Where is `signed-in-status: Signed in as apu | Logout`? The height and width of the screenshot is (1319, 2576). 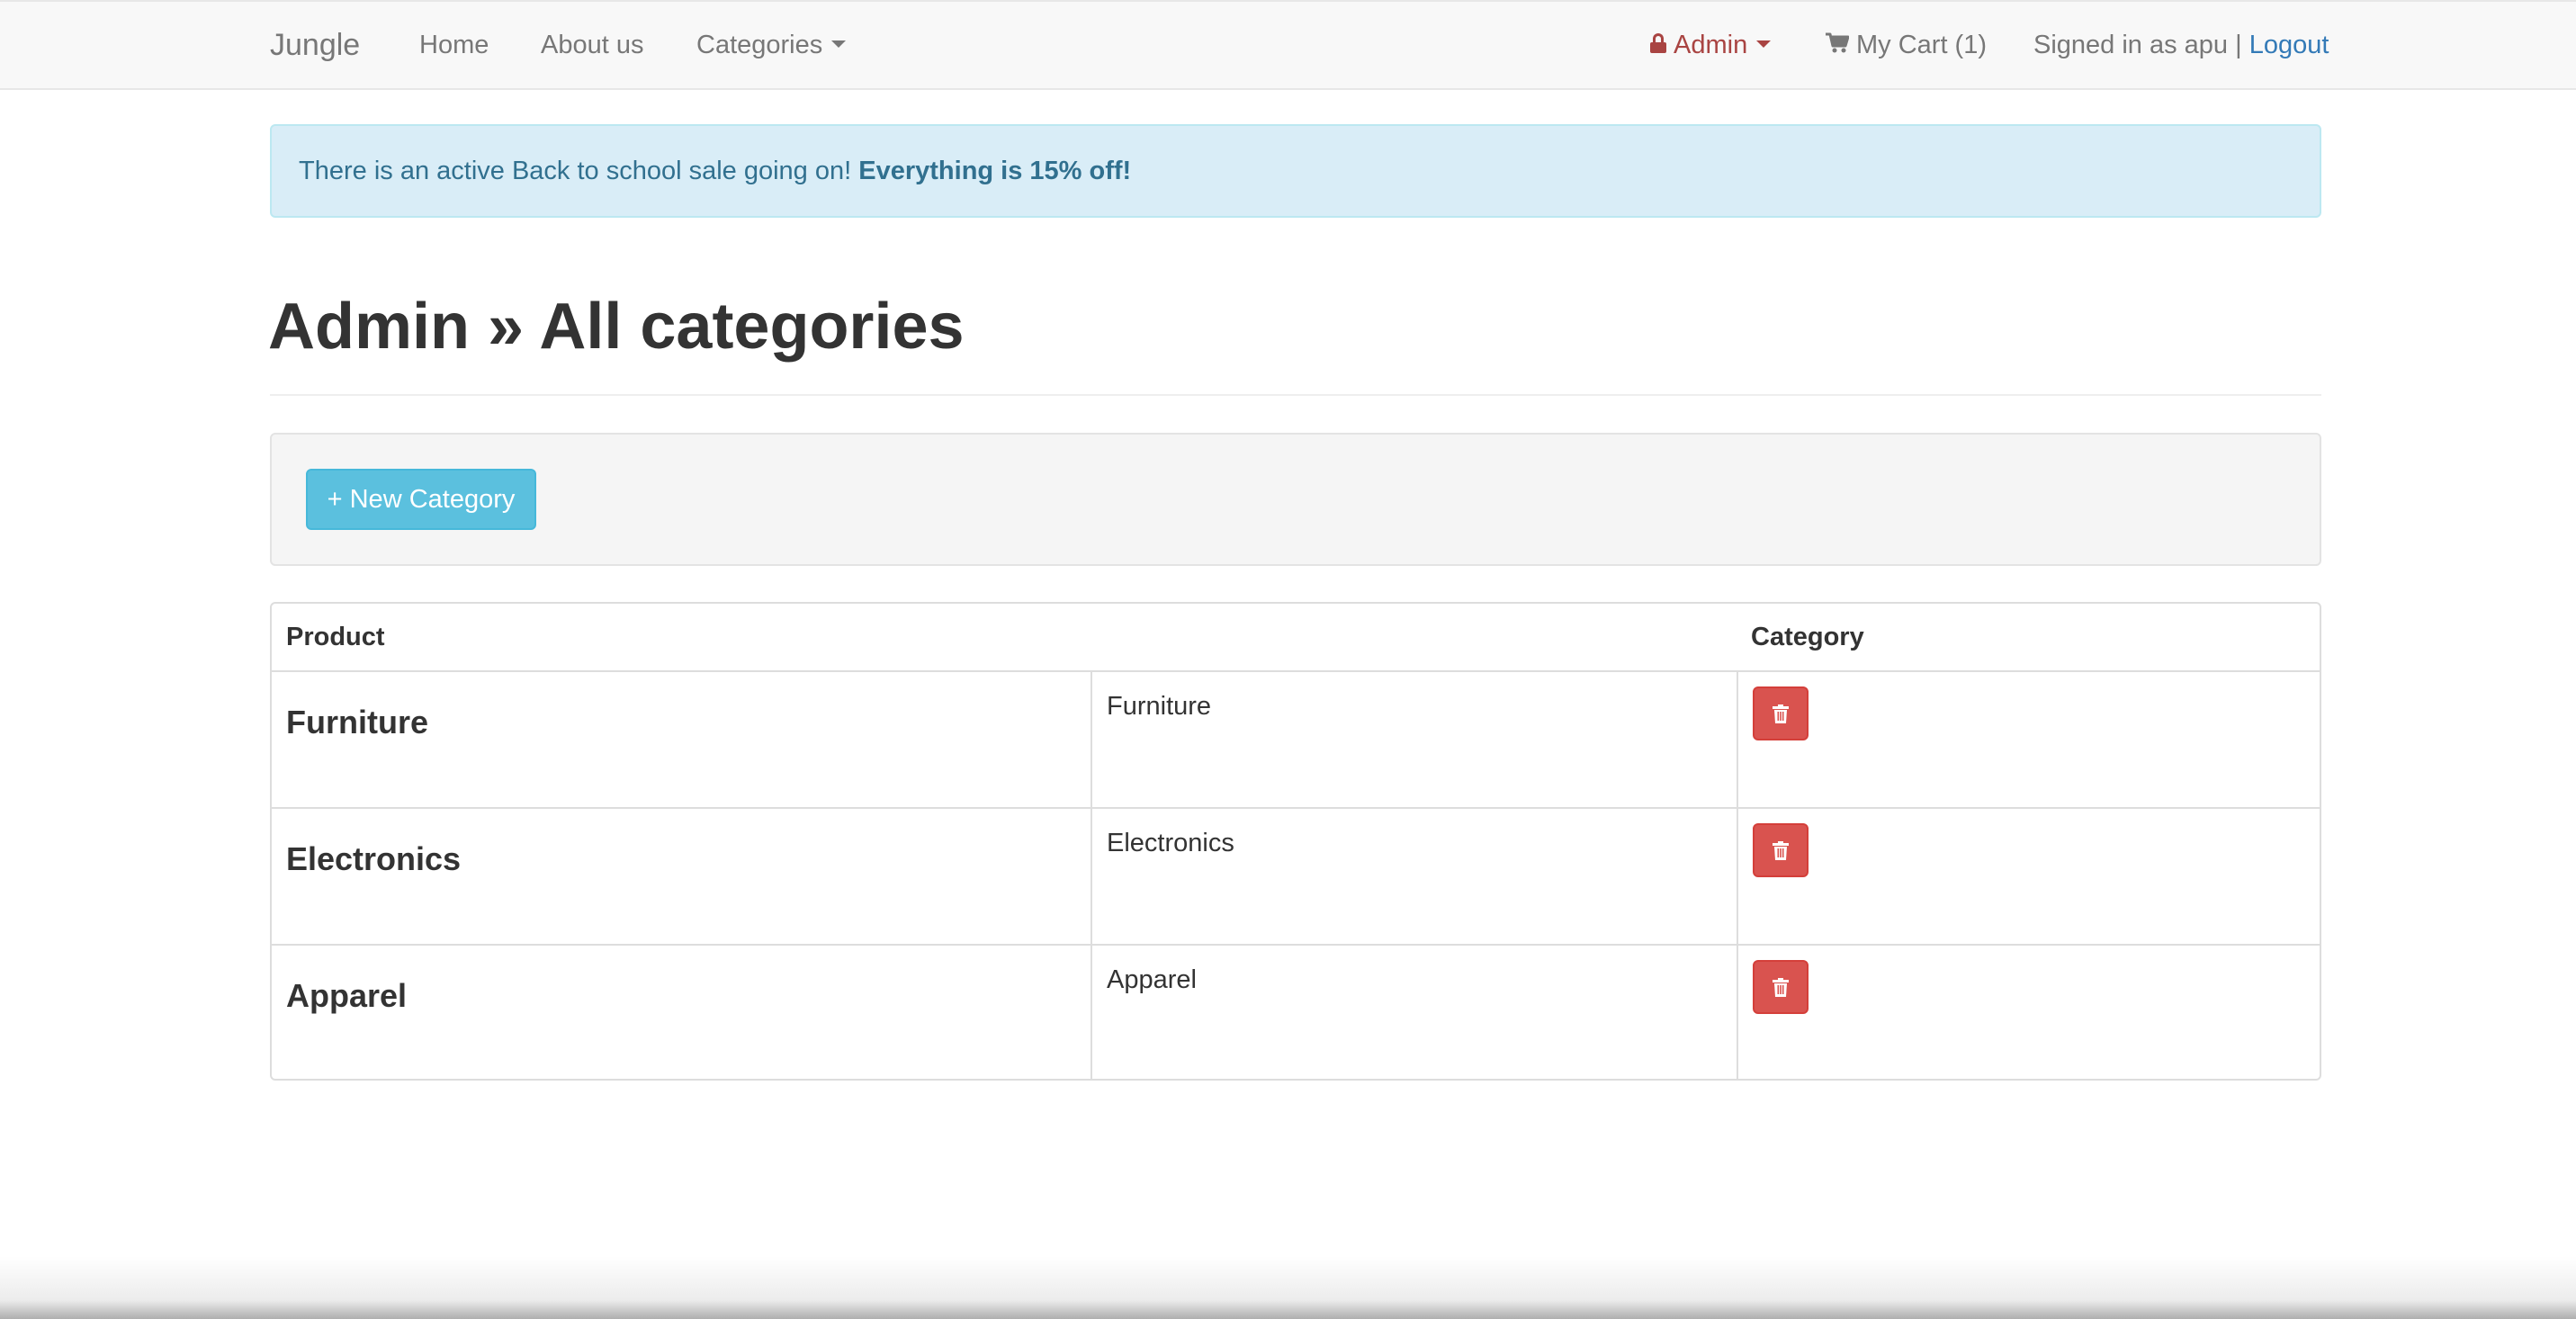 signed-in-status: Signed in as apu | Logout is located at coordinates (2181, 45).